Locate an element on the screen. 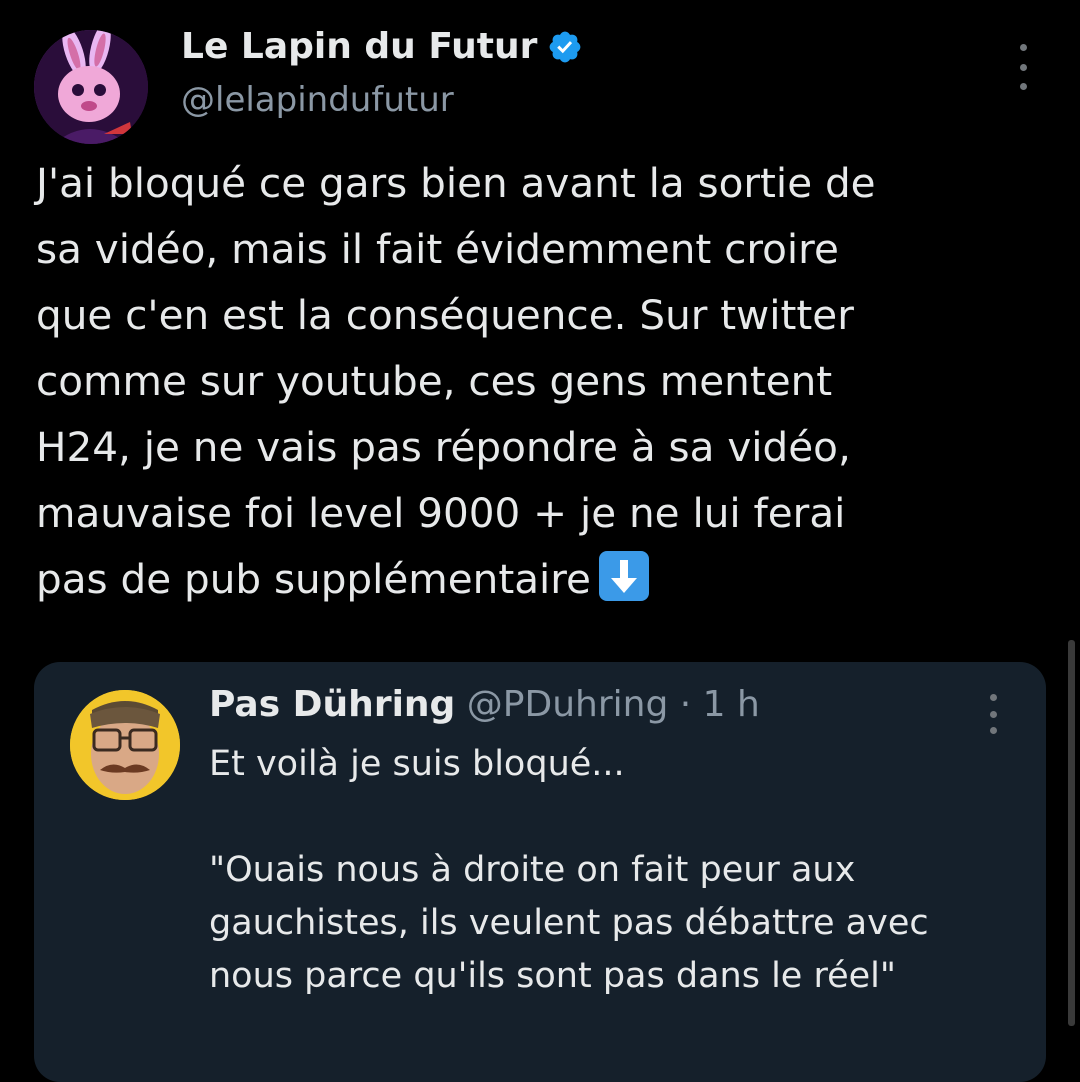 The image size is (1080, 1082). quoted-tweet-header: Pas Dühring @PDuhring · 1 h is located at coordinates (484, 704).